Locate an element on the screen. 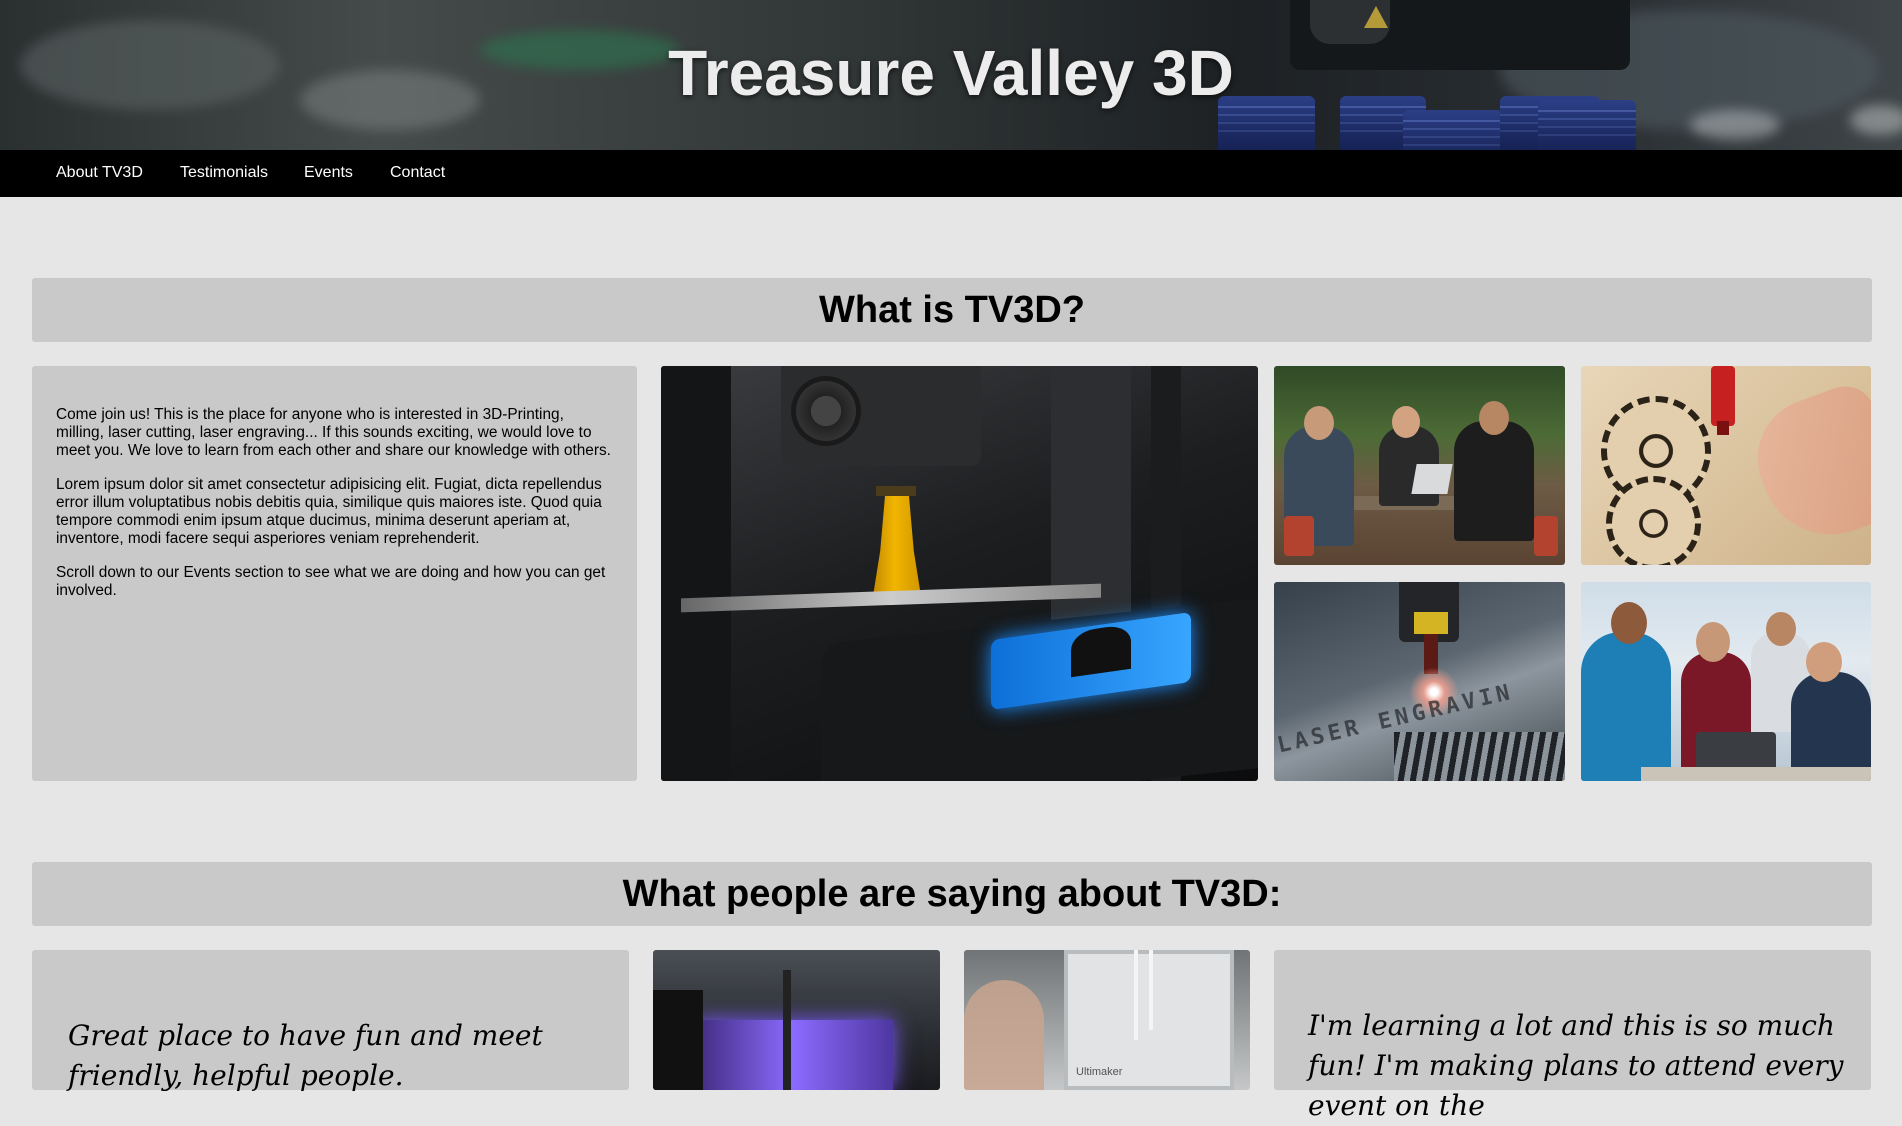 The width and height of the screenshot is (1902, 1126). testimonial-photo-printer-lab is located at coordinates (796, 1020).